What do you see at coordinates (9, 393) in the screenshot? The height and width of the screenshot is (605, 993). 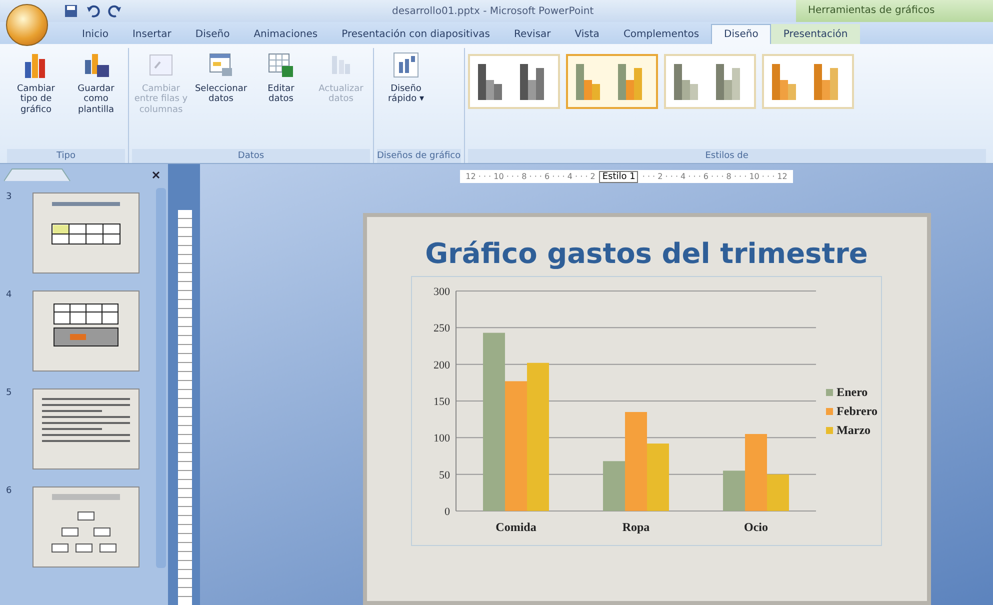 I see `slide-number: 5` at bounding box center [9, 393].